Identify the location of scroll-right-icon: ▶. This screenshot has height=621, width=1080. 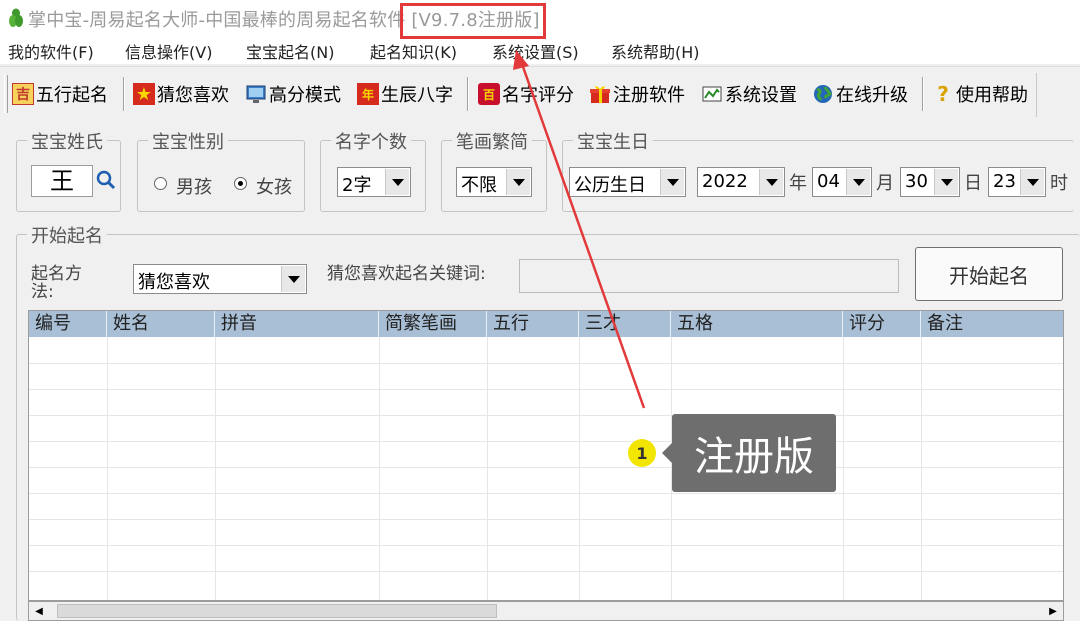
(1053, 611).